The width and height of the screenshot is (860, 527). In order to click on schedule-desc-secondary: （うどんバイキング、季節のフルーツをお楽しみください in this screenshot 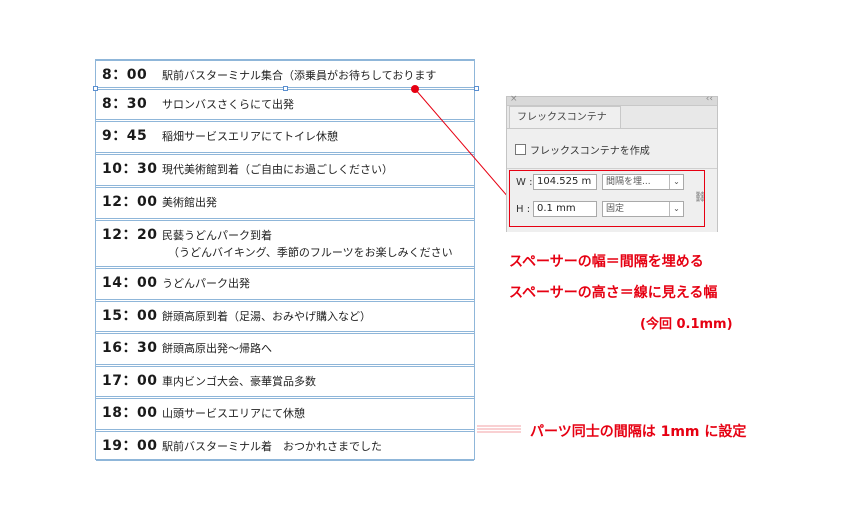, I will do `click(310, 252)`.